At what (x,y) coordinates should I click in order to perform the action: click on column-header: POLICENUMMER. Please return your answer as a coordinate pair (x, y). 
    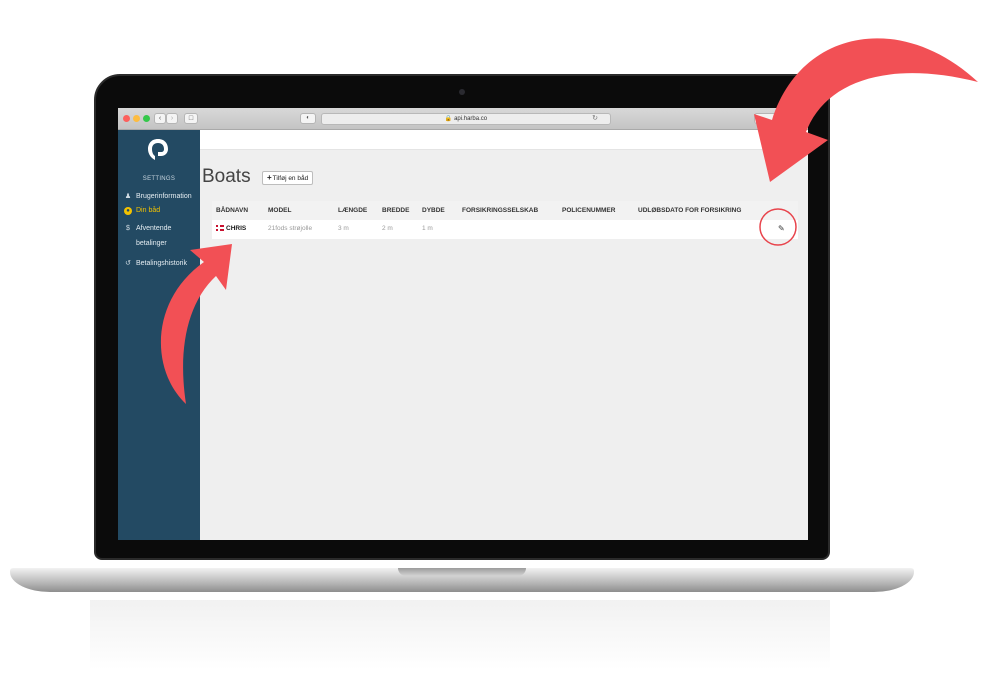
    Looking at the image, I should click on (588, 211).